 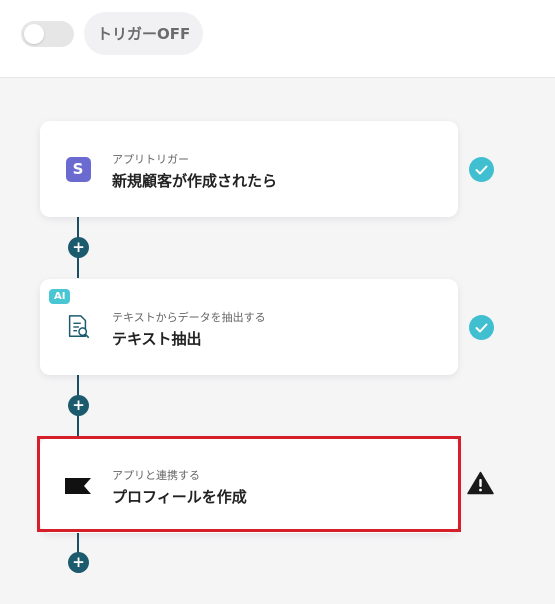 I want to click on black-flag-icon, so click(x=78, y=486).